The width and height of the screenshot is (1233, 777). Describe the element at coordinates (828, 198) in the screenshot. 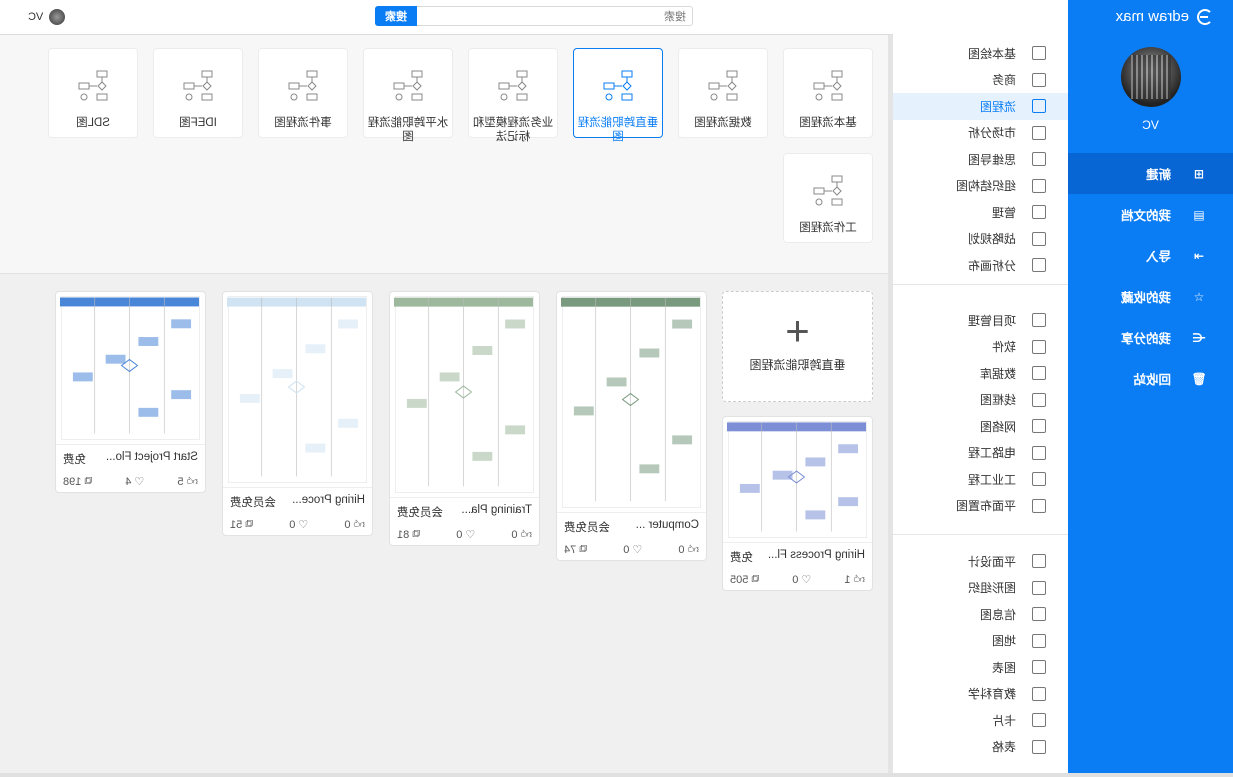

I see `diagram-type-card: 工作流程图` at that location.